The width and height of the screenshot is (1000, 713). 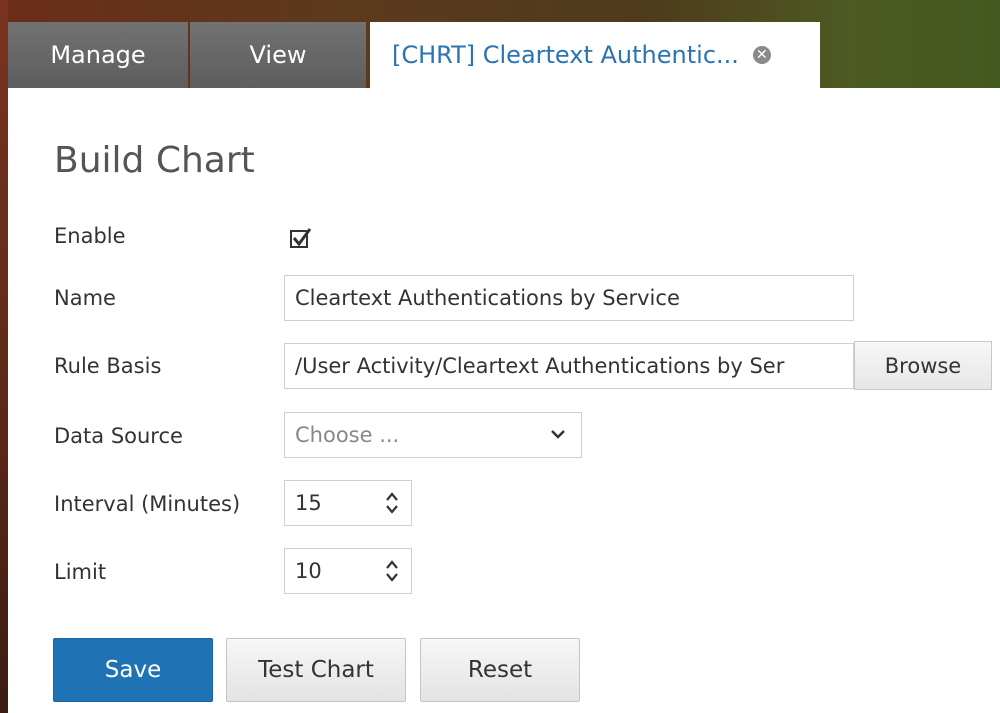 What do you see at coordinates (154, 160) in the screenshot?
I see `page-title: Build Chart` at bounding box center [154, 160].